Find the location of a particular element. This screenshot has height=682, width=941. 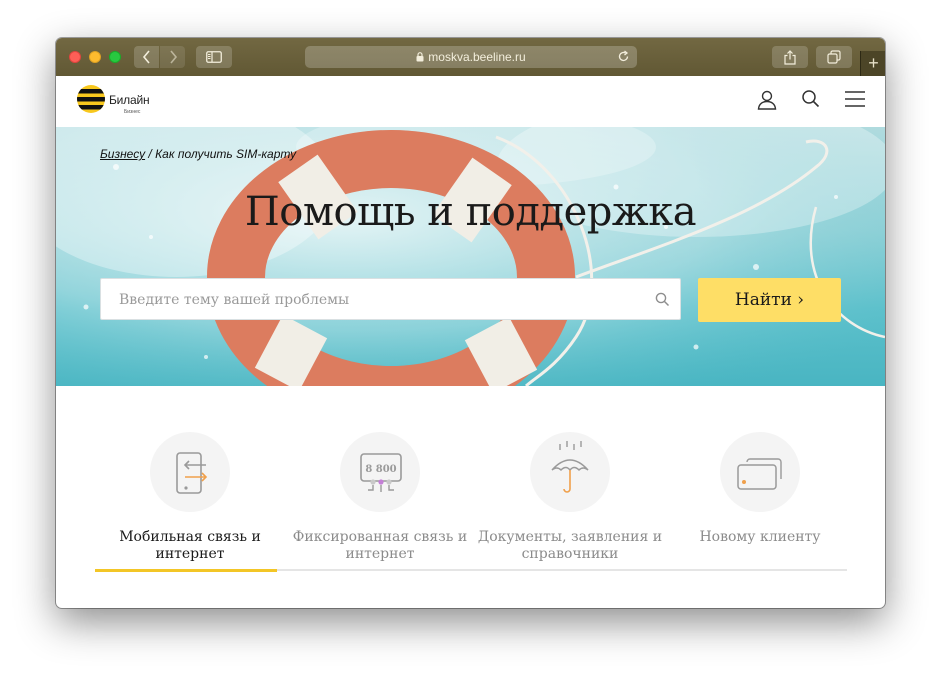

browser-titlebar: moskva.beeline.ru + is located at coordinates (470, 57).